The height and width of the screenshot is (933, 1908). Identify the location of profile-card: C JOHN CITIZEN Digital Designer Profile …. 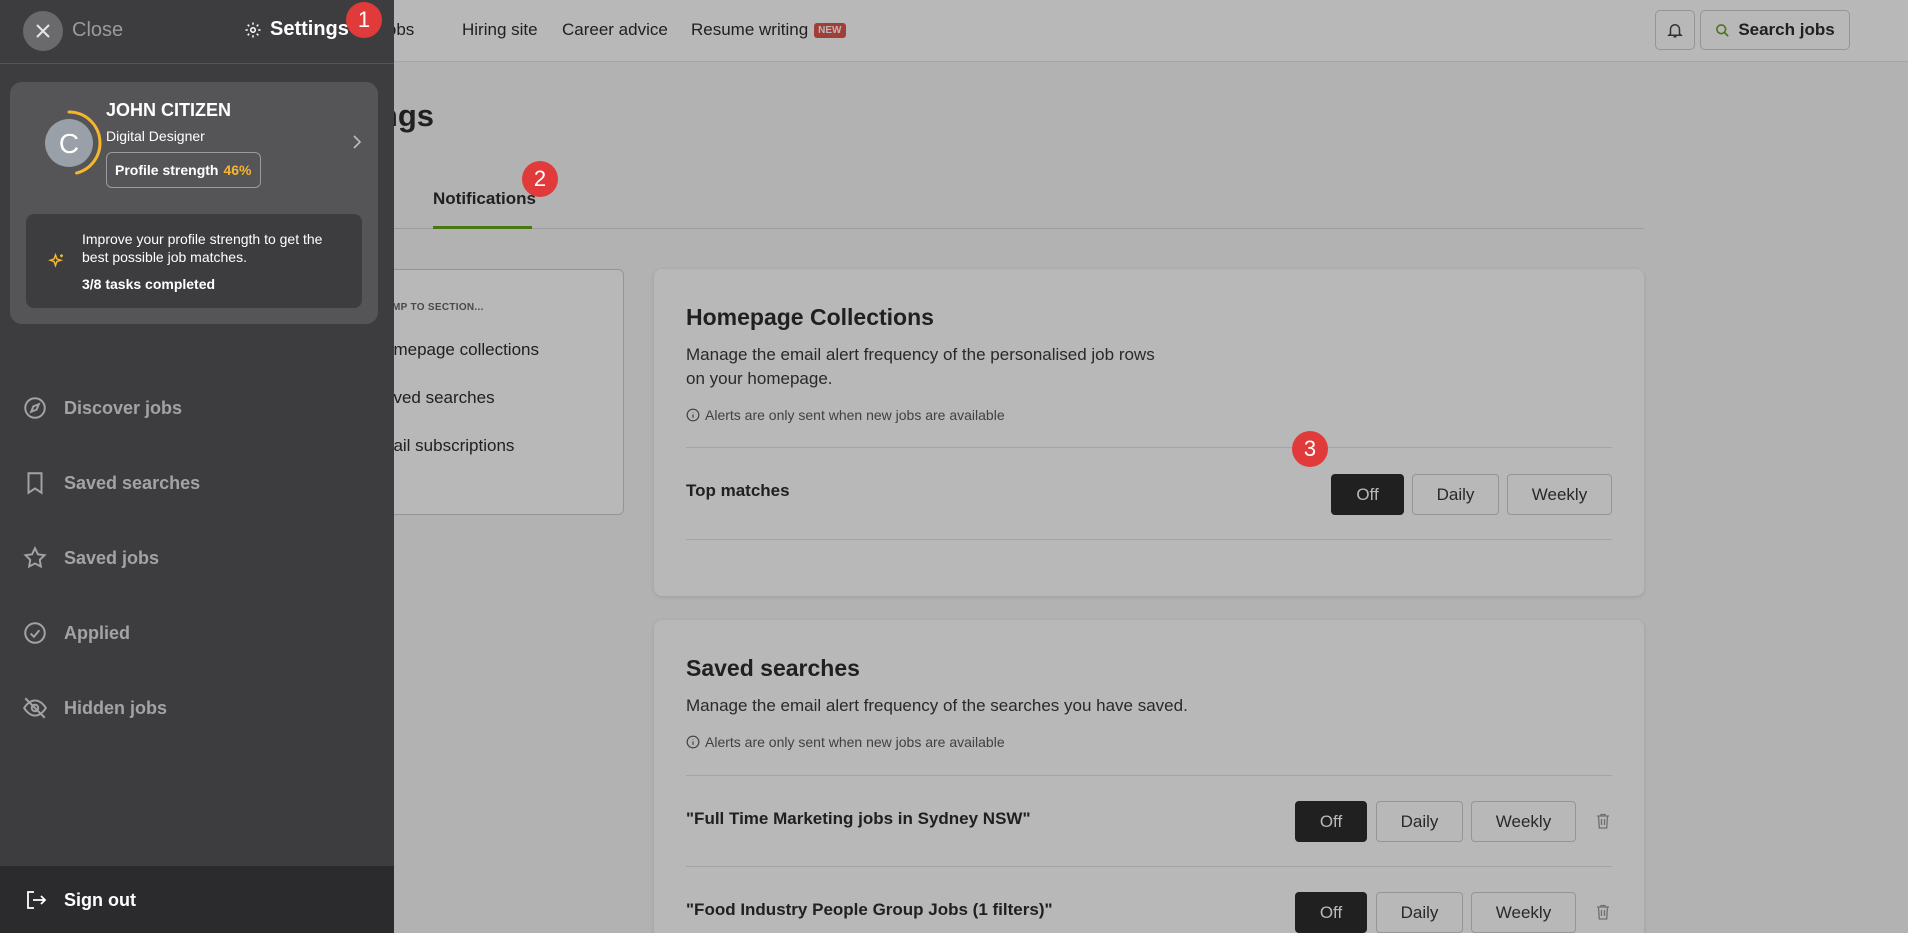
(194, 203).